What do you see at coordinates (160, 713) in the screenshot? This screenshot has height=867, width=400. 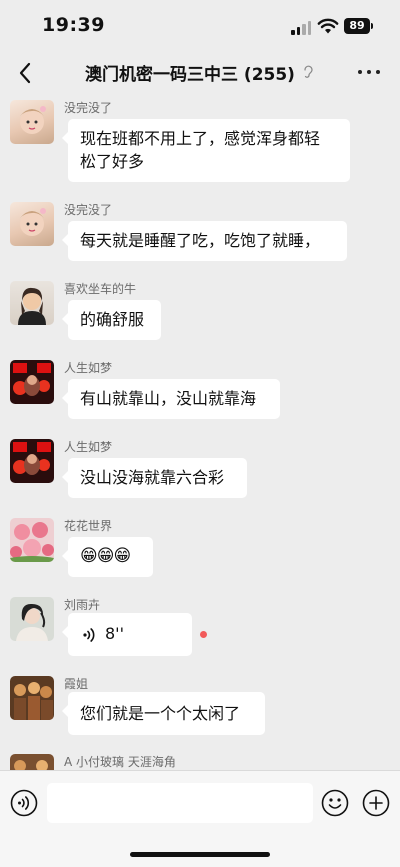 I see `message-text: 您们就是一个个太闲了` at bounding box center [160, 713].